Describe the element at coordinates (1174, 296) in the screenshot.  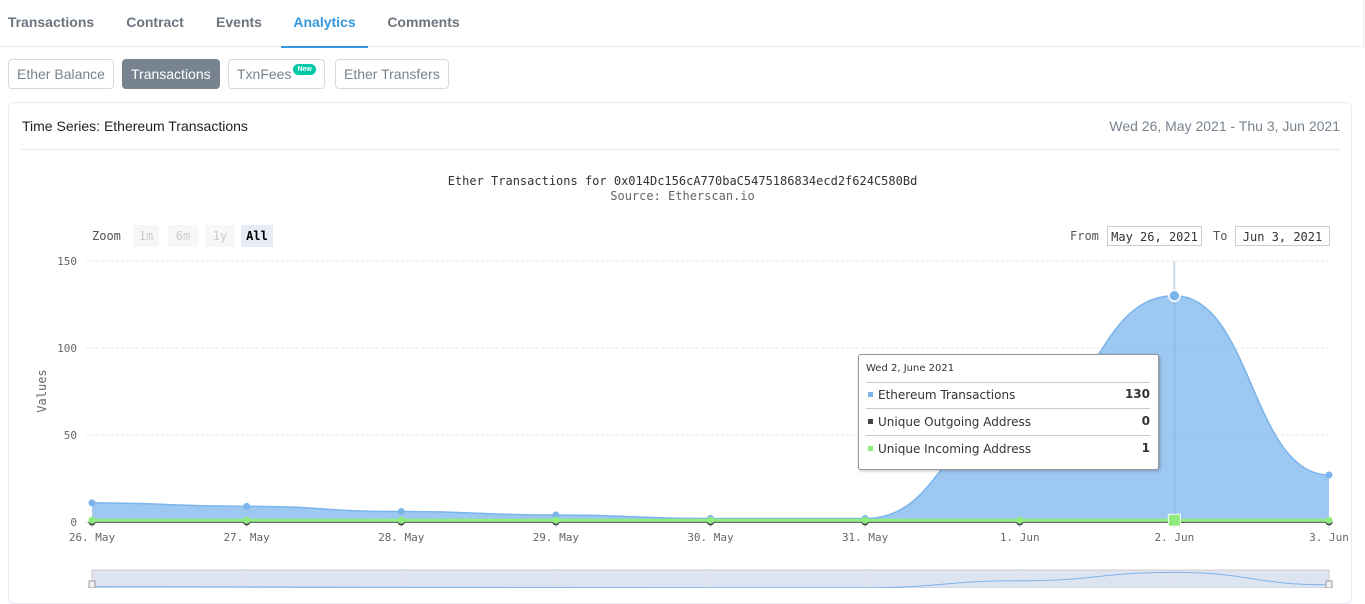
I see `highlighted-point` at that location.